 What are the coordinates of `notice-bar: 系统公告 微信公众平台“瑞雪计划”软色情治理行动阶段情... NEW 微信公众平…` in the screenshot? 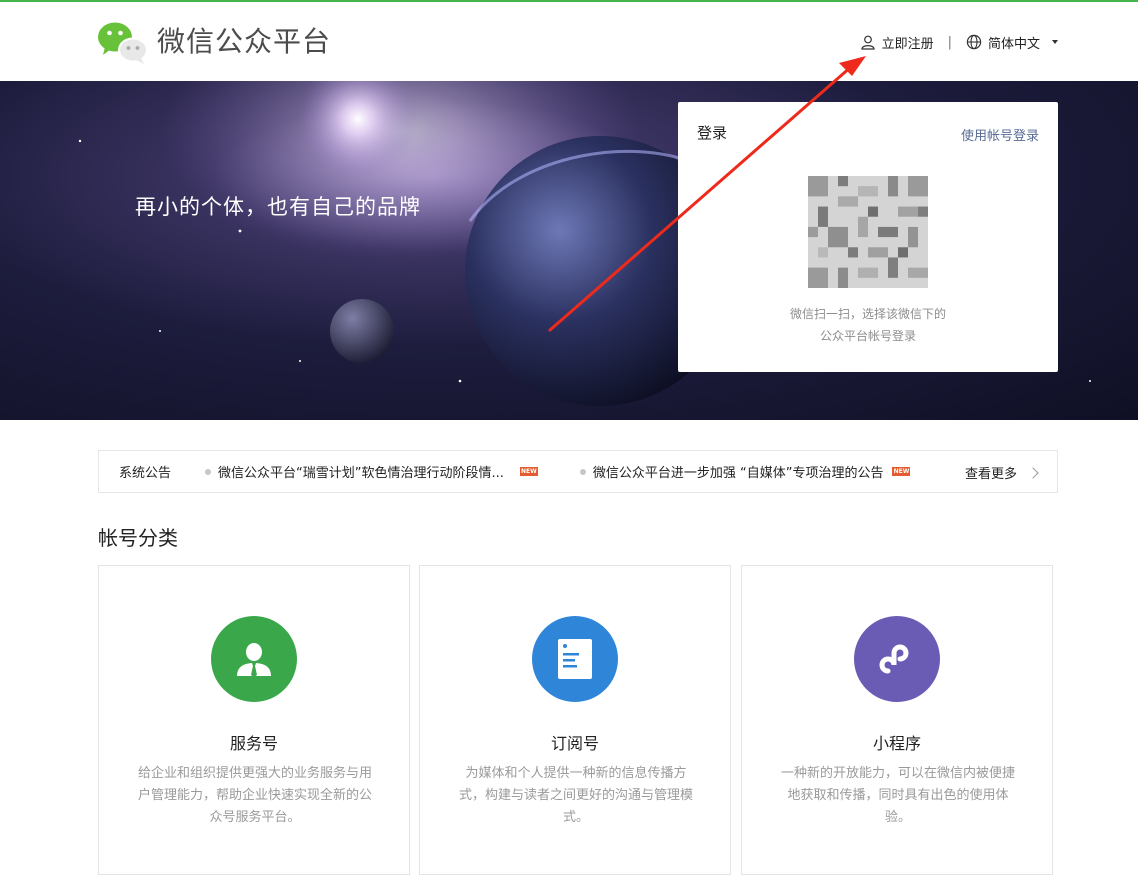 It's located at (578, 471).